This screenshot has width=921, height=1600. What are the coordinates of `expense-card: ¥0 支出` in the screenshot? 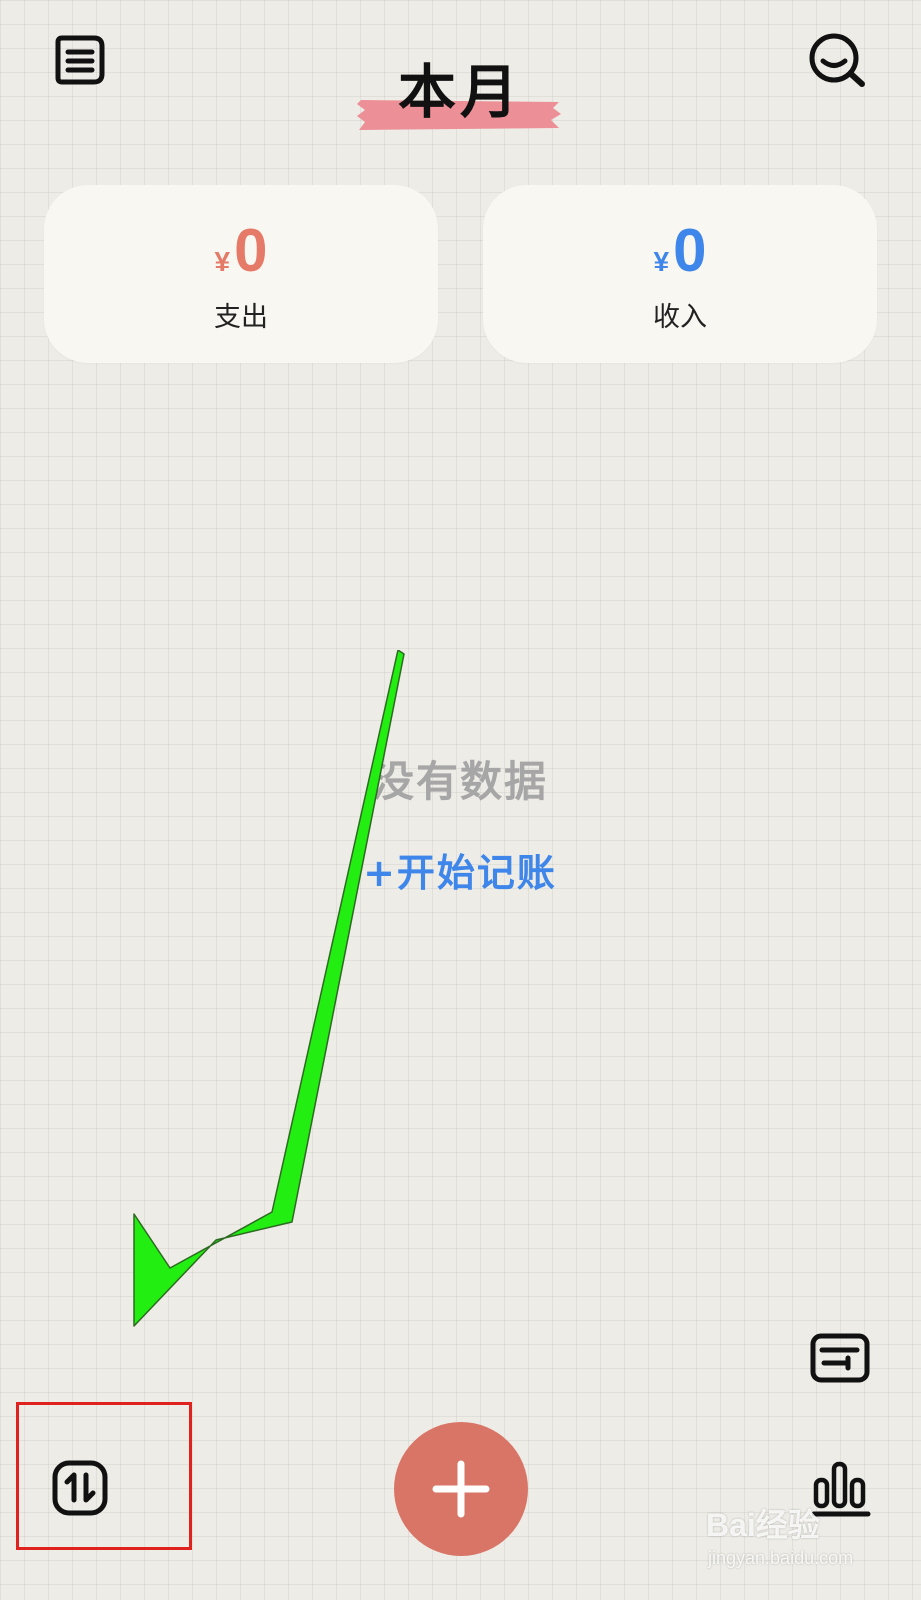 It's located at (241, 274).